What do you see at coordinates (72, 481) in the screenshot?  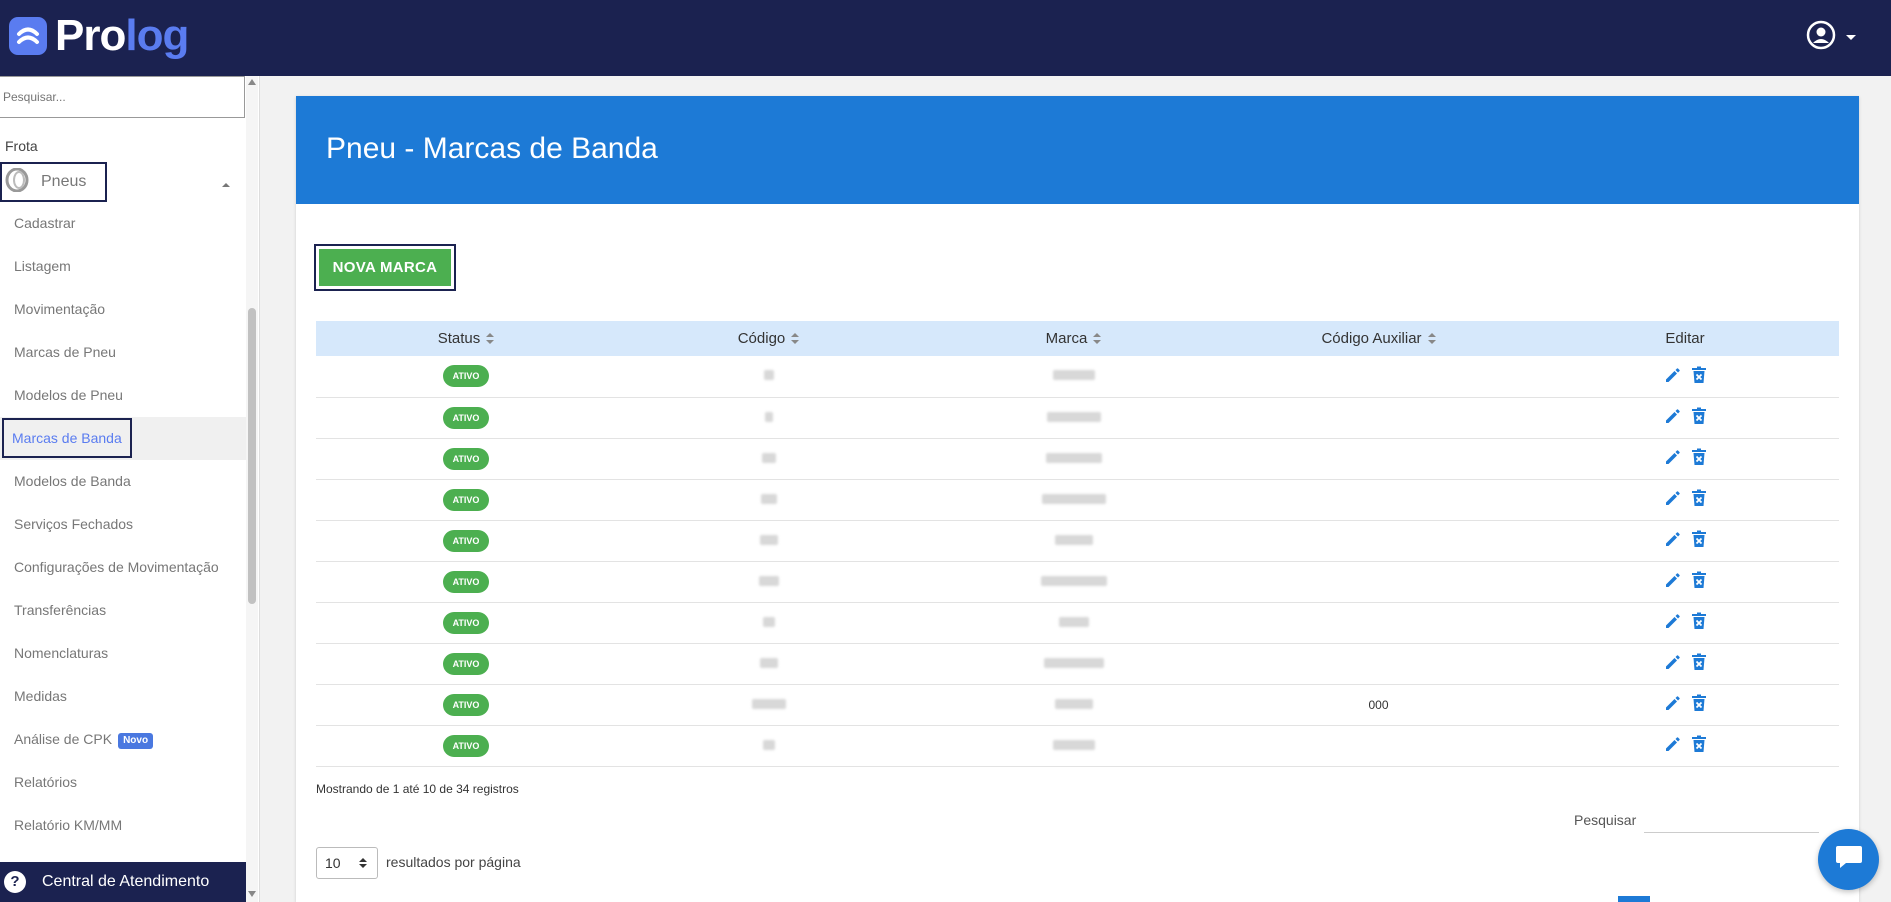 I see `sidebar-item-label: Modelos de Banda` at bounding box center [72, 481].